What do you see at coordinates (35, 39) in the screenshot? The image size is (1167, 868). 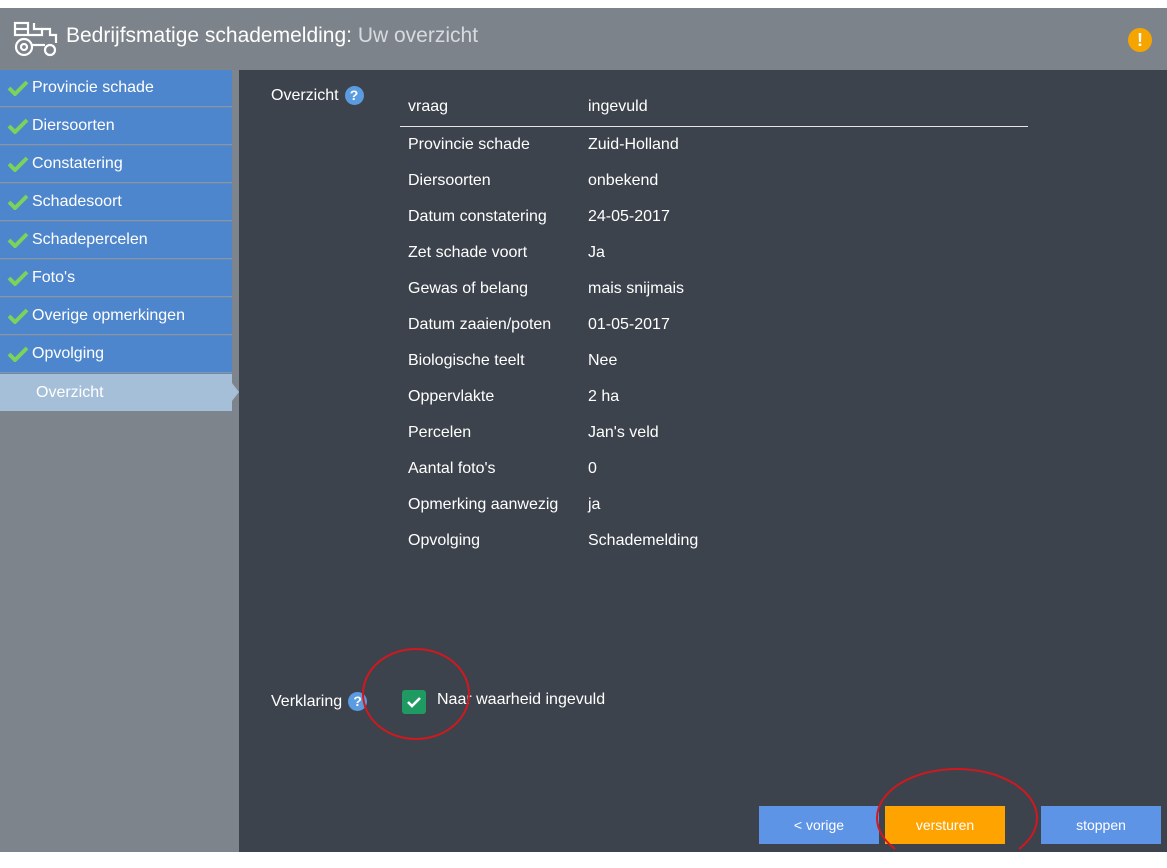 I see `tractor-icon` at bounding box center [35, 39].